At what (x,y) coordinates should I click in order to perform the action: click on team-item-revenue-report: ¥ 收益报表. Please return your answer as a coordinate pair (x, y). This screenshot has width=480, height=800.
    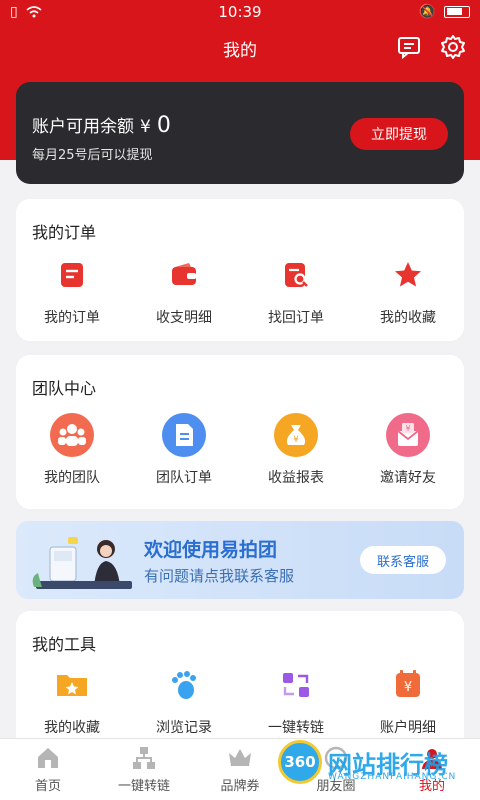
    Looking at the image, I should click on (296, 450).